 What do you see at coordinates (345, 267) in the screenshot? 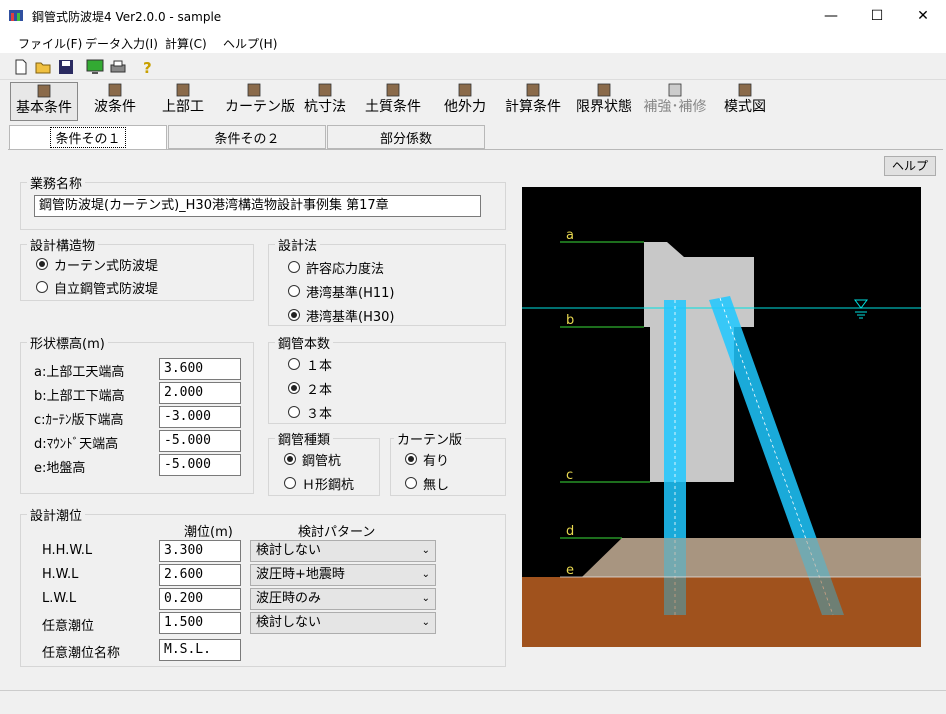
I see `method-option-label: 許容応力度法` at bounding box center [345, 267].